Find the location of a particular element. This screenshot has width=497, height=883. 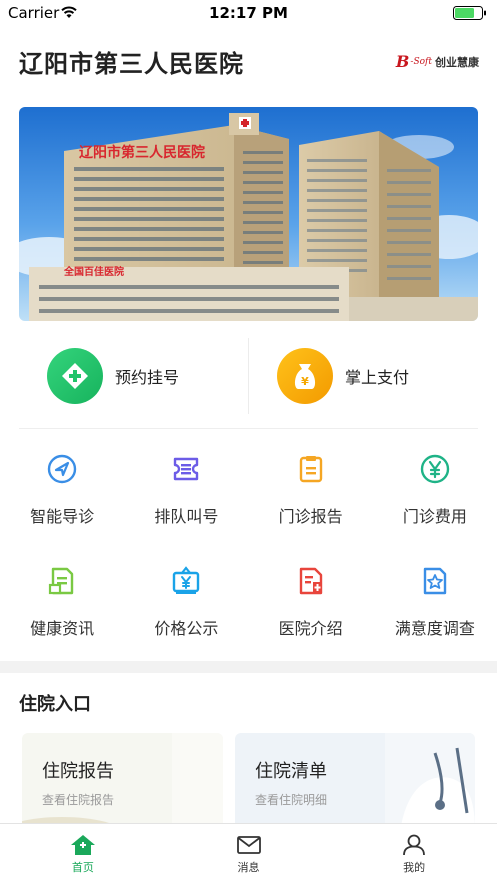

page-title: 辽阳市第三人民医院 is located at coordinates (131, 64).